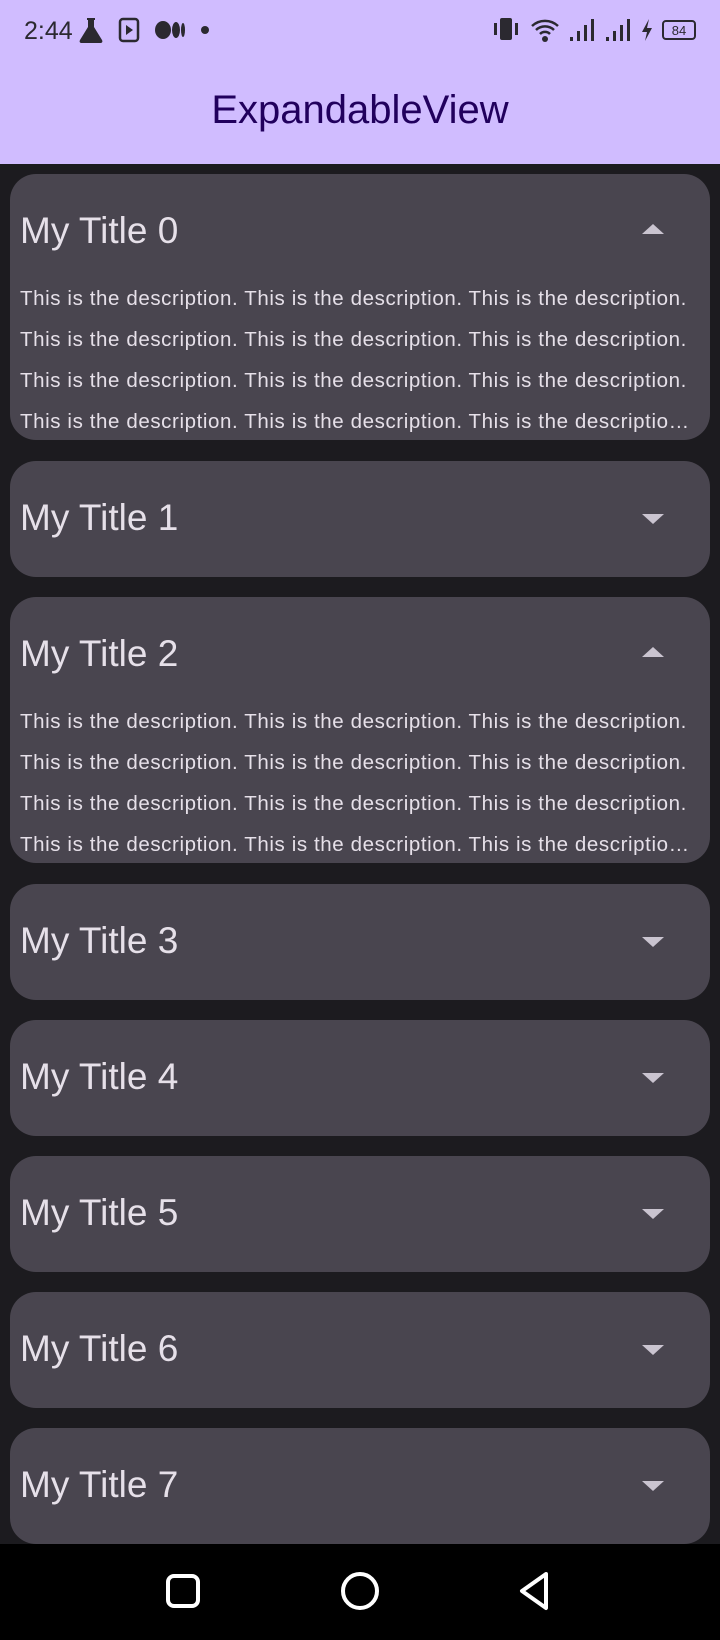  What do you see at coordinates (205, 30) in the screenshot?
I see `dot-icon` at bounding box center [205, 30].